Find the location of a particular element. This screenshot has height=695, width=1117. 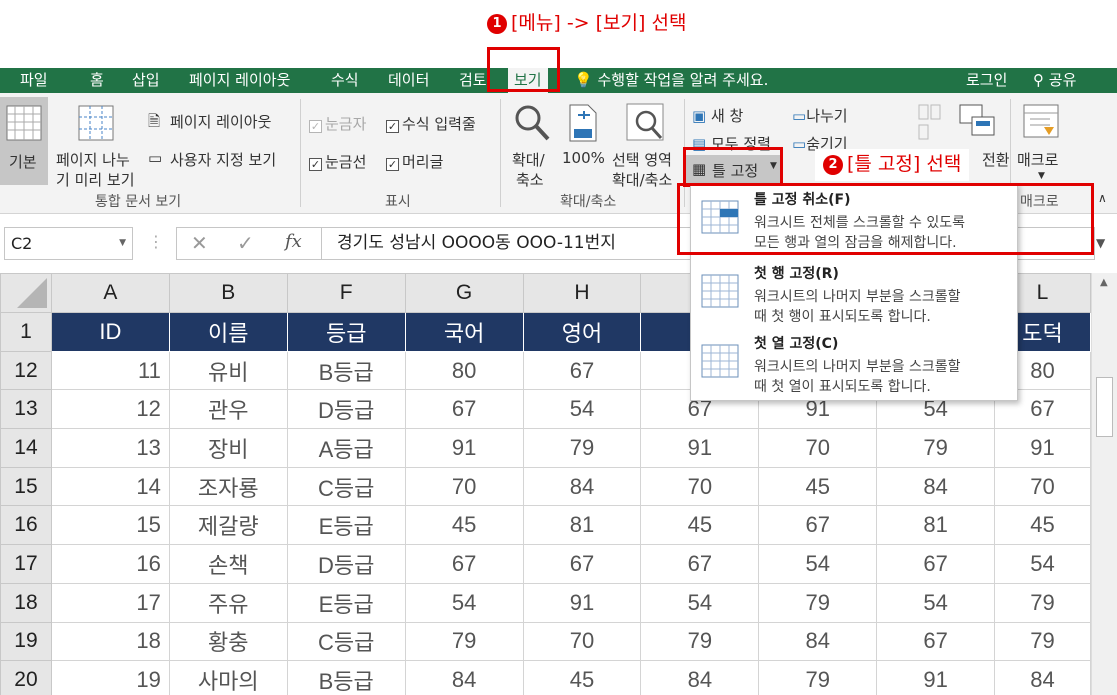

row-header: 14 is located at coordinates (26, 448).